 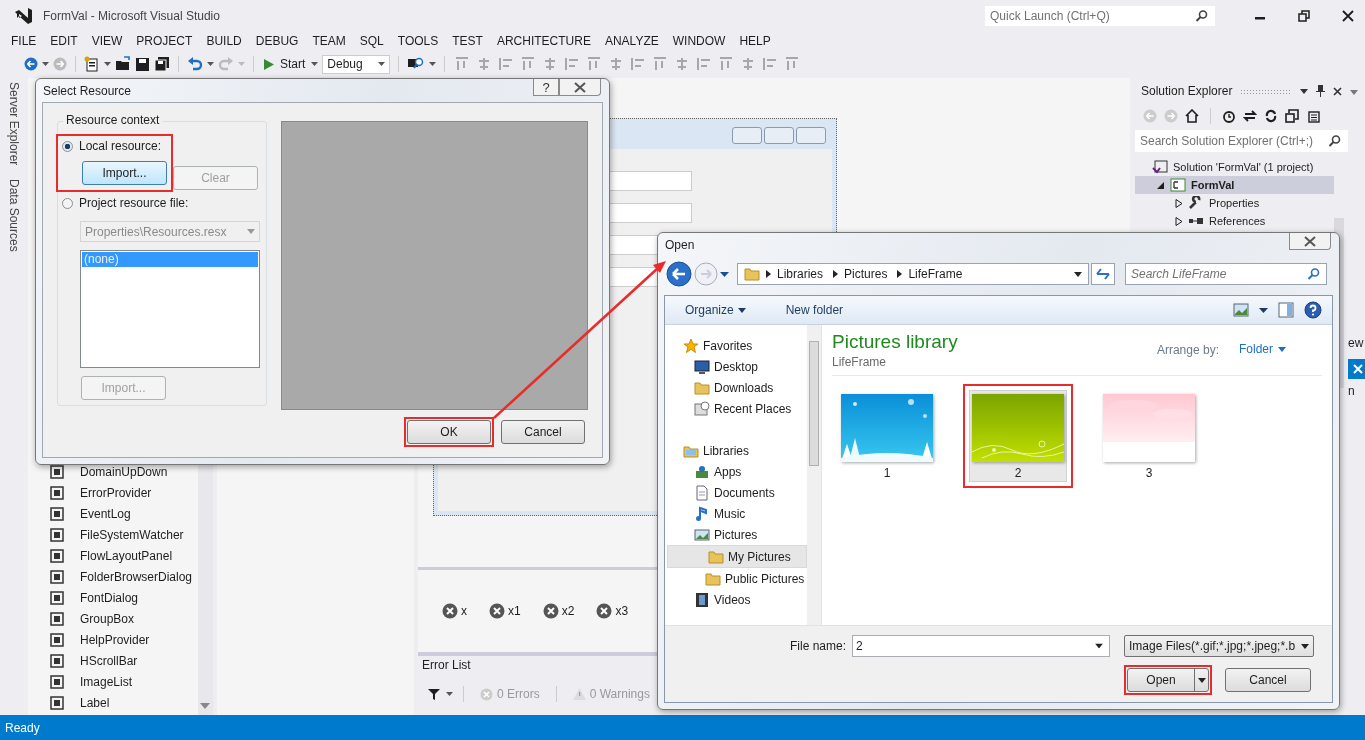 What do you see at coordinates (449, 432) in the screenshot?
I see `ok-button: OK` at bounding box center [449, 432].